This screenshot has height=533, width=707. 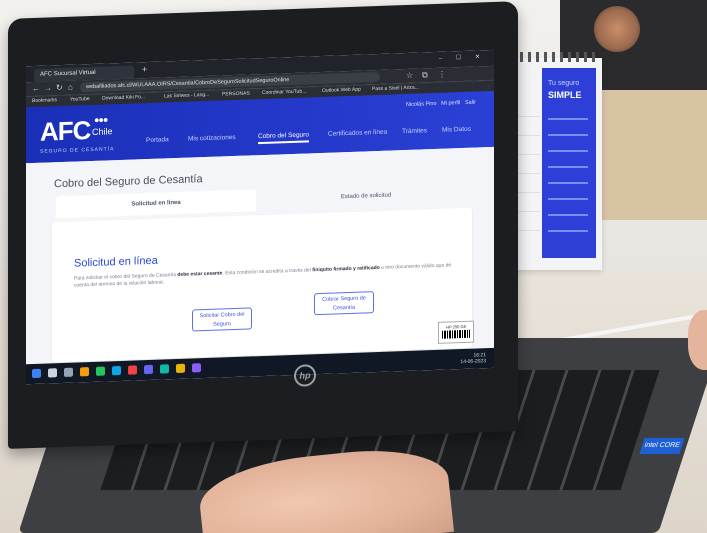 What do you see at coordinates (100, 371) in the screenshot?
I see `chrome-icon` at bounding box center [100, 371].